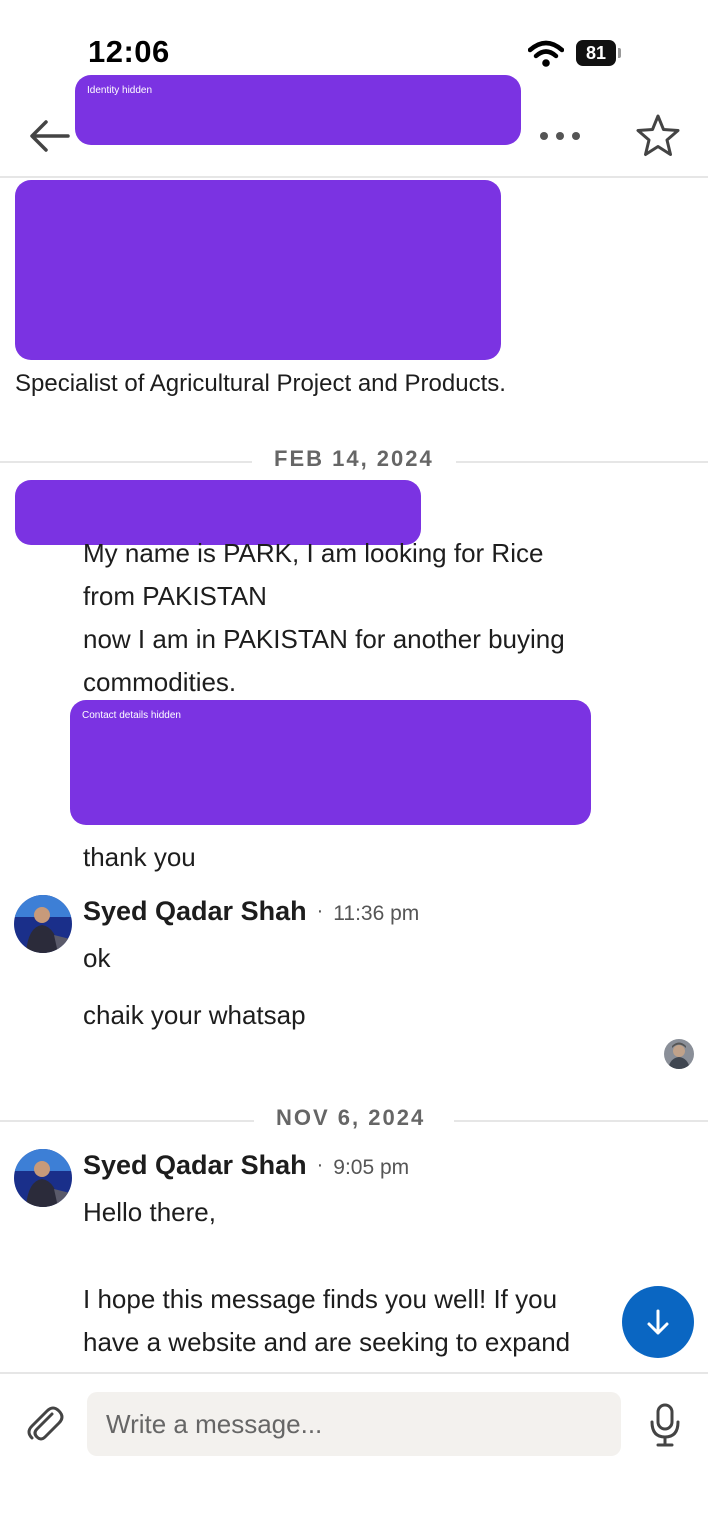 Image resolution: width=708 pixels, height=1536 pixels. Describe the element at coordinates (258, 270) in the screenshot. I see `redacted-profile-card` at that location.